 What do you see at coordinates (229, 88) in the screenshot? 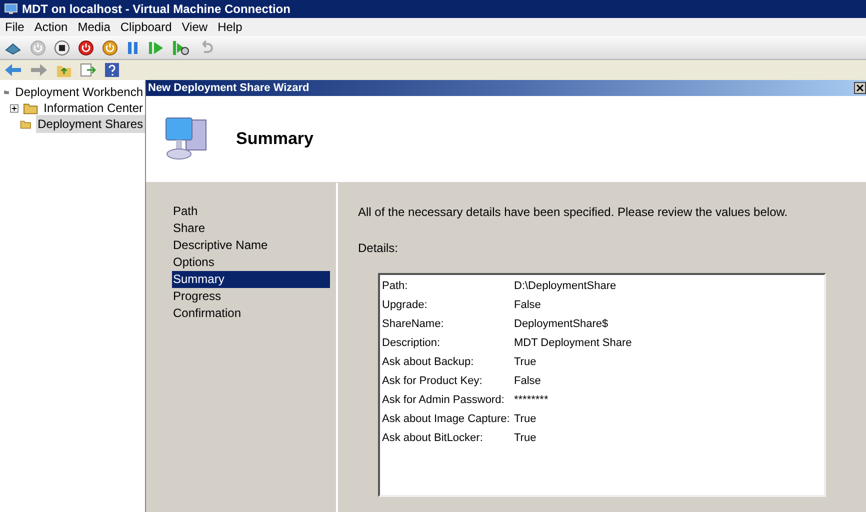
I see `wizard-title: New Deployment Share Wizard` at bounding box center [229, 88].